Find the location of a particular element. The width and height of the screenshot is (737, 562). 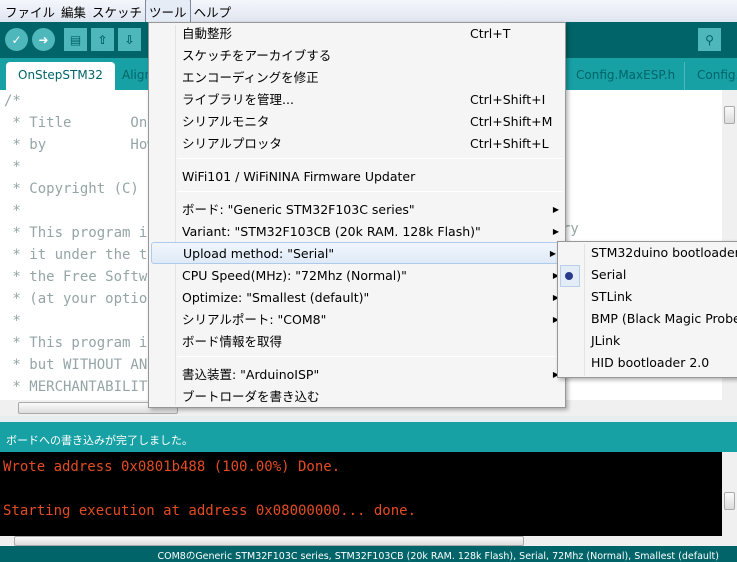

menu-item-label: 自動整形 is located at coordinates (207, 33).